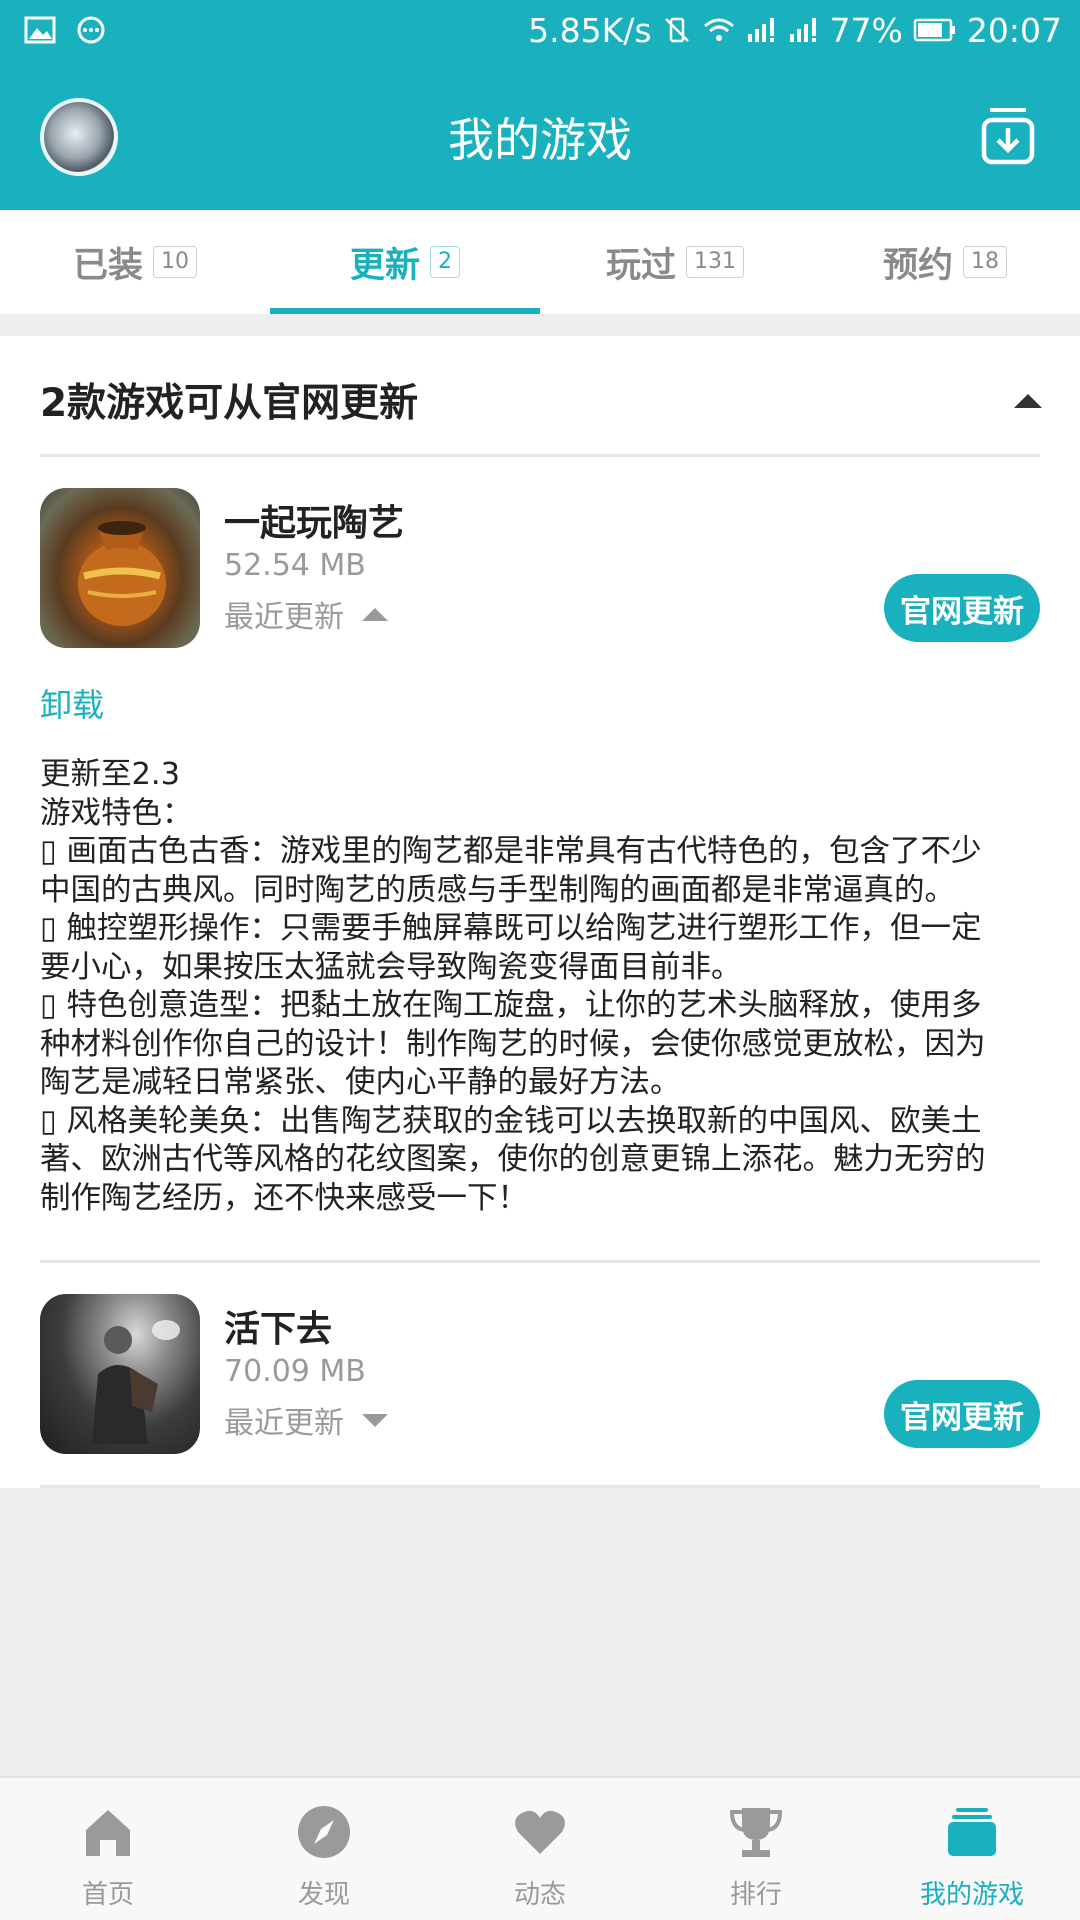  I want to click on tab-updates: 更新 2, so click(405, 262).